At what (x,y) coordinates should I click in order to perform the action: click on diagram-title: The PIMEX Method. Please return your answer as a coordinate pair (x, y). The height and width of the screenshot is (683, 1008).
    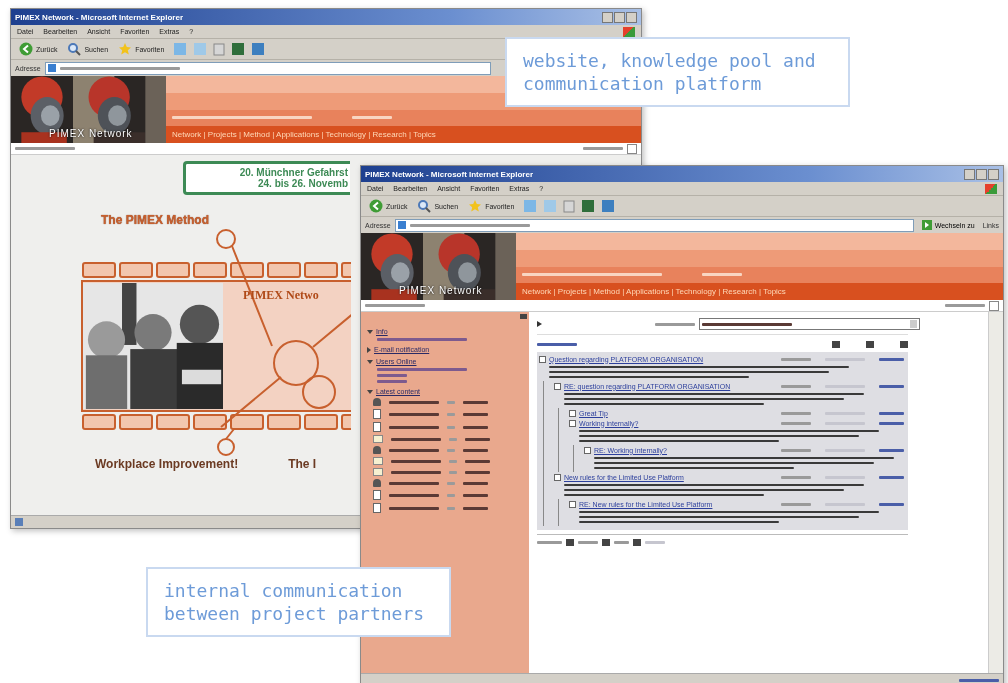
    Looking at the image, I should click on (155, 220).